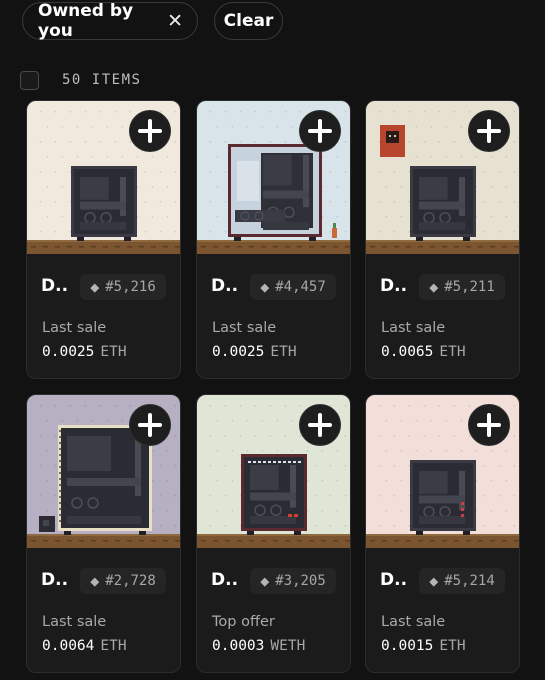 The width and height of the screenshot is (545, 680). Describe the element at coordinates (175, 21) in the screenshot. I see `close-icon: ✕` at that location.